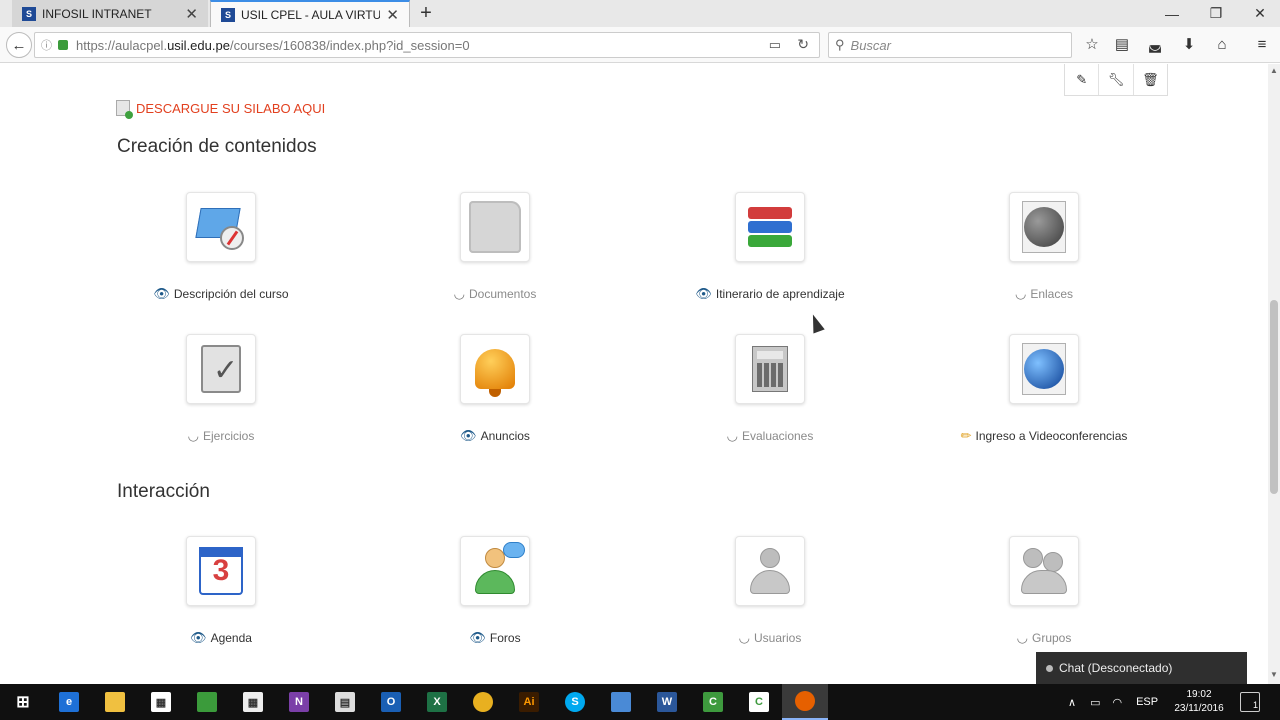 The height and width of the screenshot is (720, 1280). I want to click on word-icon: W, so click(667, 702).